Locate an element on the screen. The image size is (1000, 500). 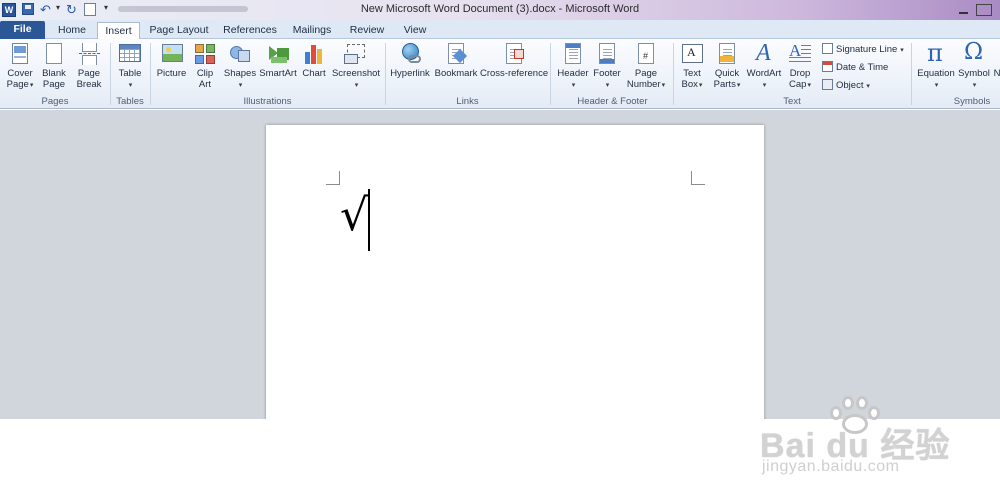
symbol-button: Ω Symbol ▾ is located at coordinates (974, 65).